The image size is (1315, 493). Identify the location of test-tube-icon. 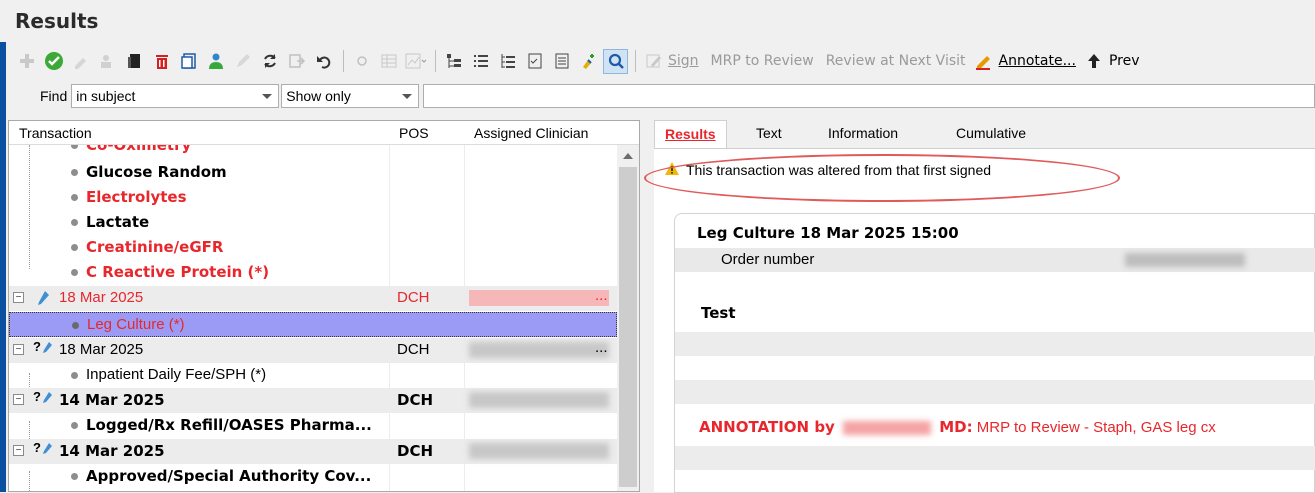
(43, 300).